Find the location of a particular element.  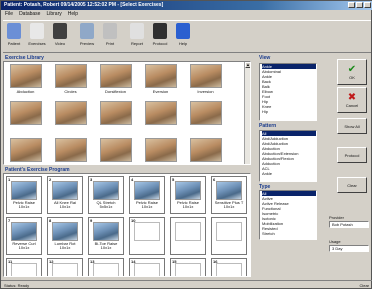

toolbar-protocol-button: Protocol is located at coordinates (160, 36).